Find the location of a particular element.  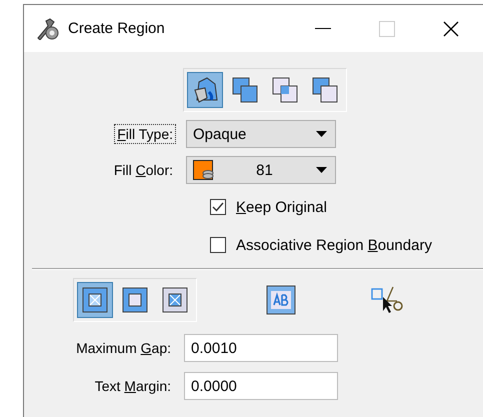

difference-icon is located at coordinates (325, 90).